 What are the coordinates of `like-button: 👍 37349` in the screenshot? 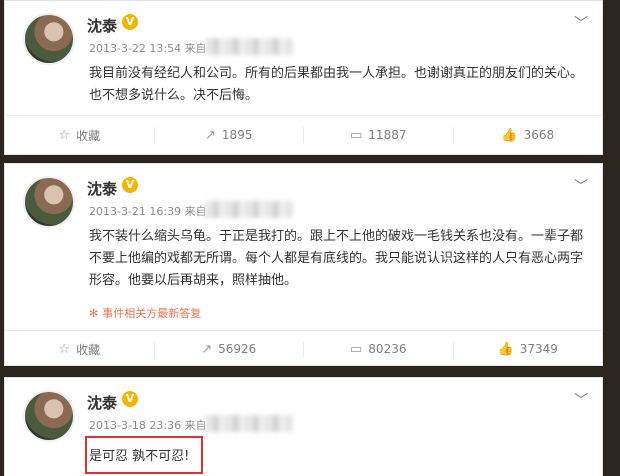 It's located at (528, 349).